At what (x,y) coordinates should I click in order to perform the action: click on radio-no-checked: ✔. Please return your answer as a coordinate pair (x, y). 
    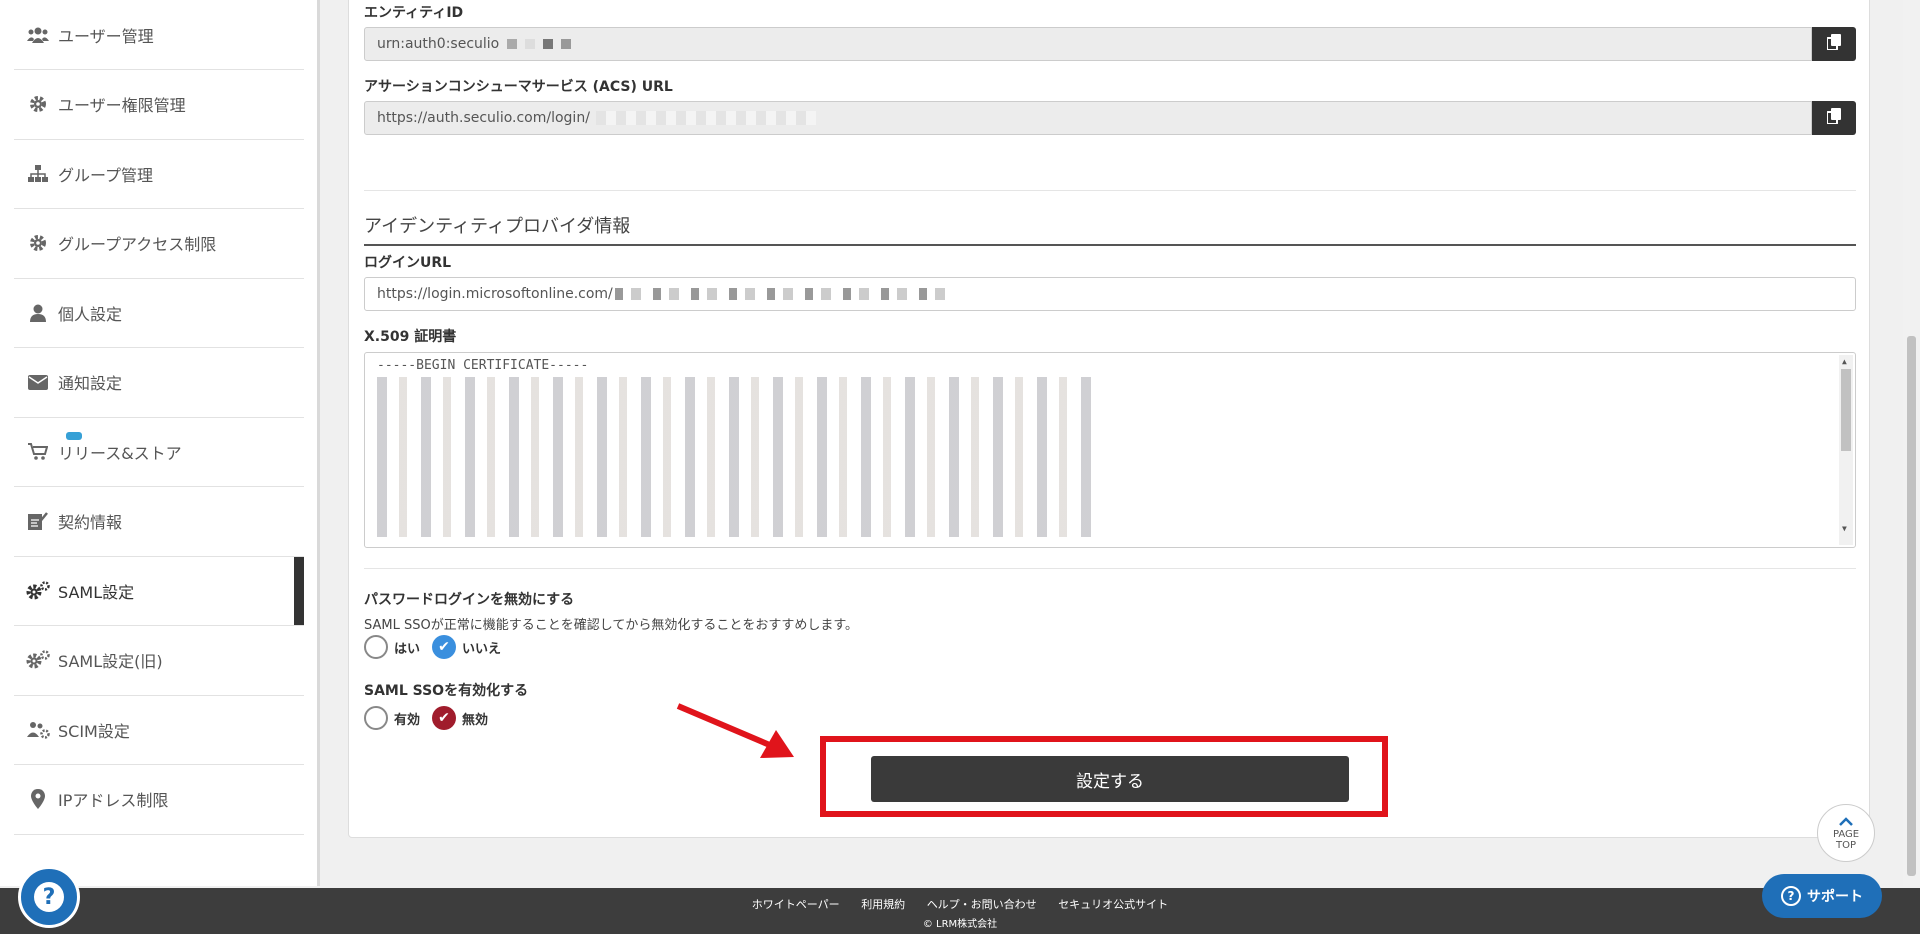
    Looking at the image, I should click on (444, 647).